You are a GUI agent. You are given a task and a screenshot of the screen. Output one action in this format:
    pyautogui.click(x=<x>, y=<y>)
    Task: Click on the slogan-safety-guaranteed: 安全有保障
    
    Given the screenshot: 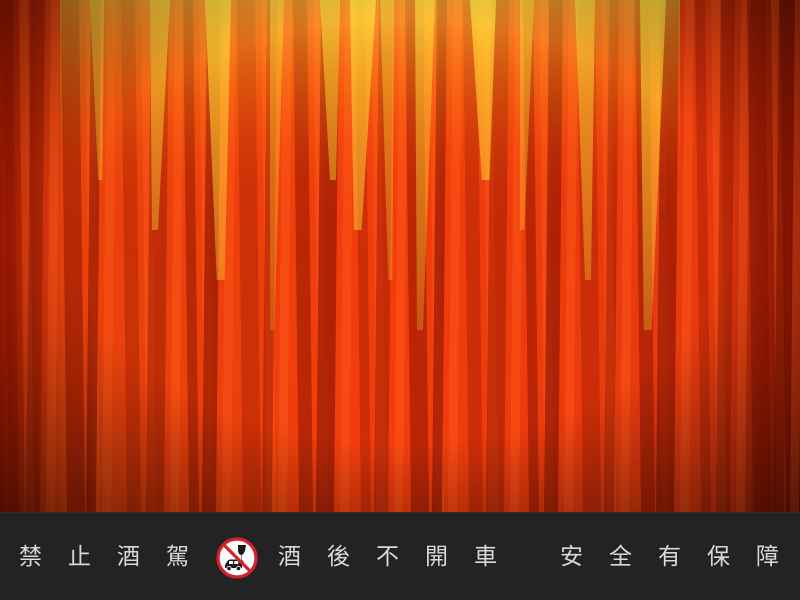 What is the action you would take?
    pyautogui.click(x=680, y=557)
    